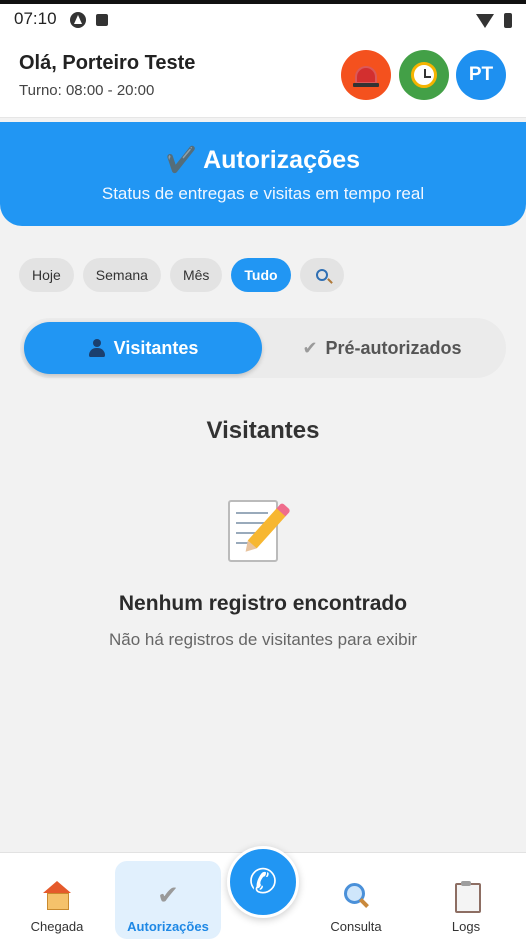 This screenshot has width=526, height=944. What do you see at coordinates (46, 275) in the screenshot?
I see `filter-chip-hoje: Hoje` at bounding box center [46, 275].